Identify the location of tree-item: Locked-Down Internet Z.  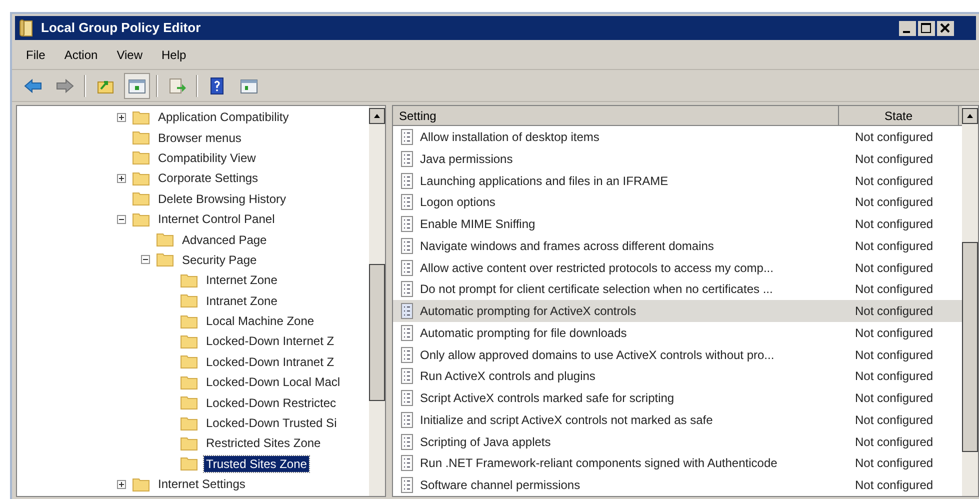
(270, 341).